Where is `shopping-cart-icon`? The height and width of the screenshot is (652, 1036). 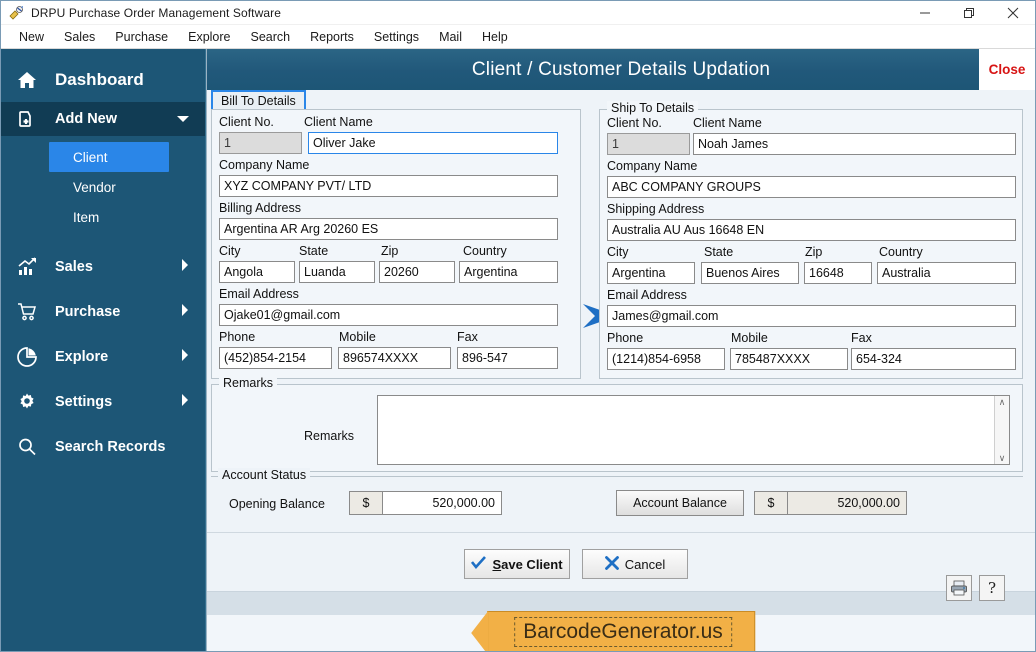
shopping-cart-icon is located at coordinates (30, 312).